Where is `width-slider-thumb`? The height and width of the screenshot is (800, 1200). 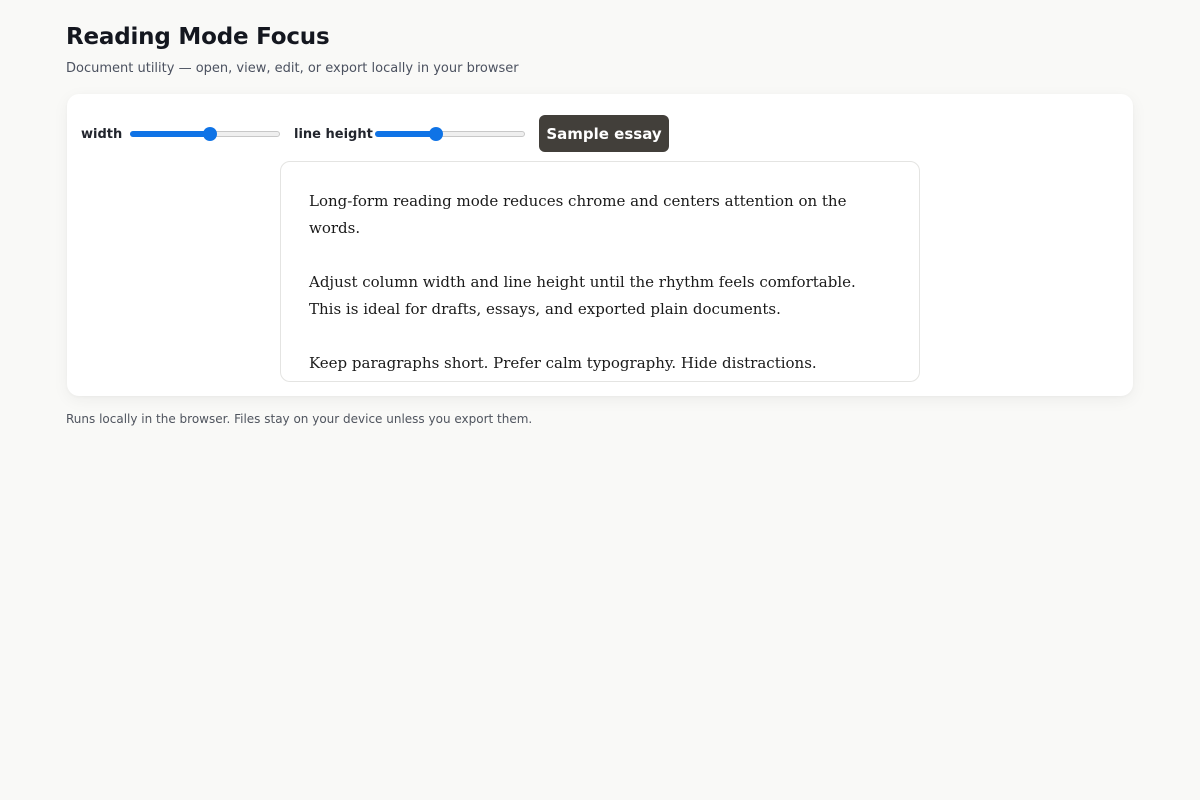
width-slider-thumb is located at coordinates (210, 134).